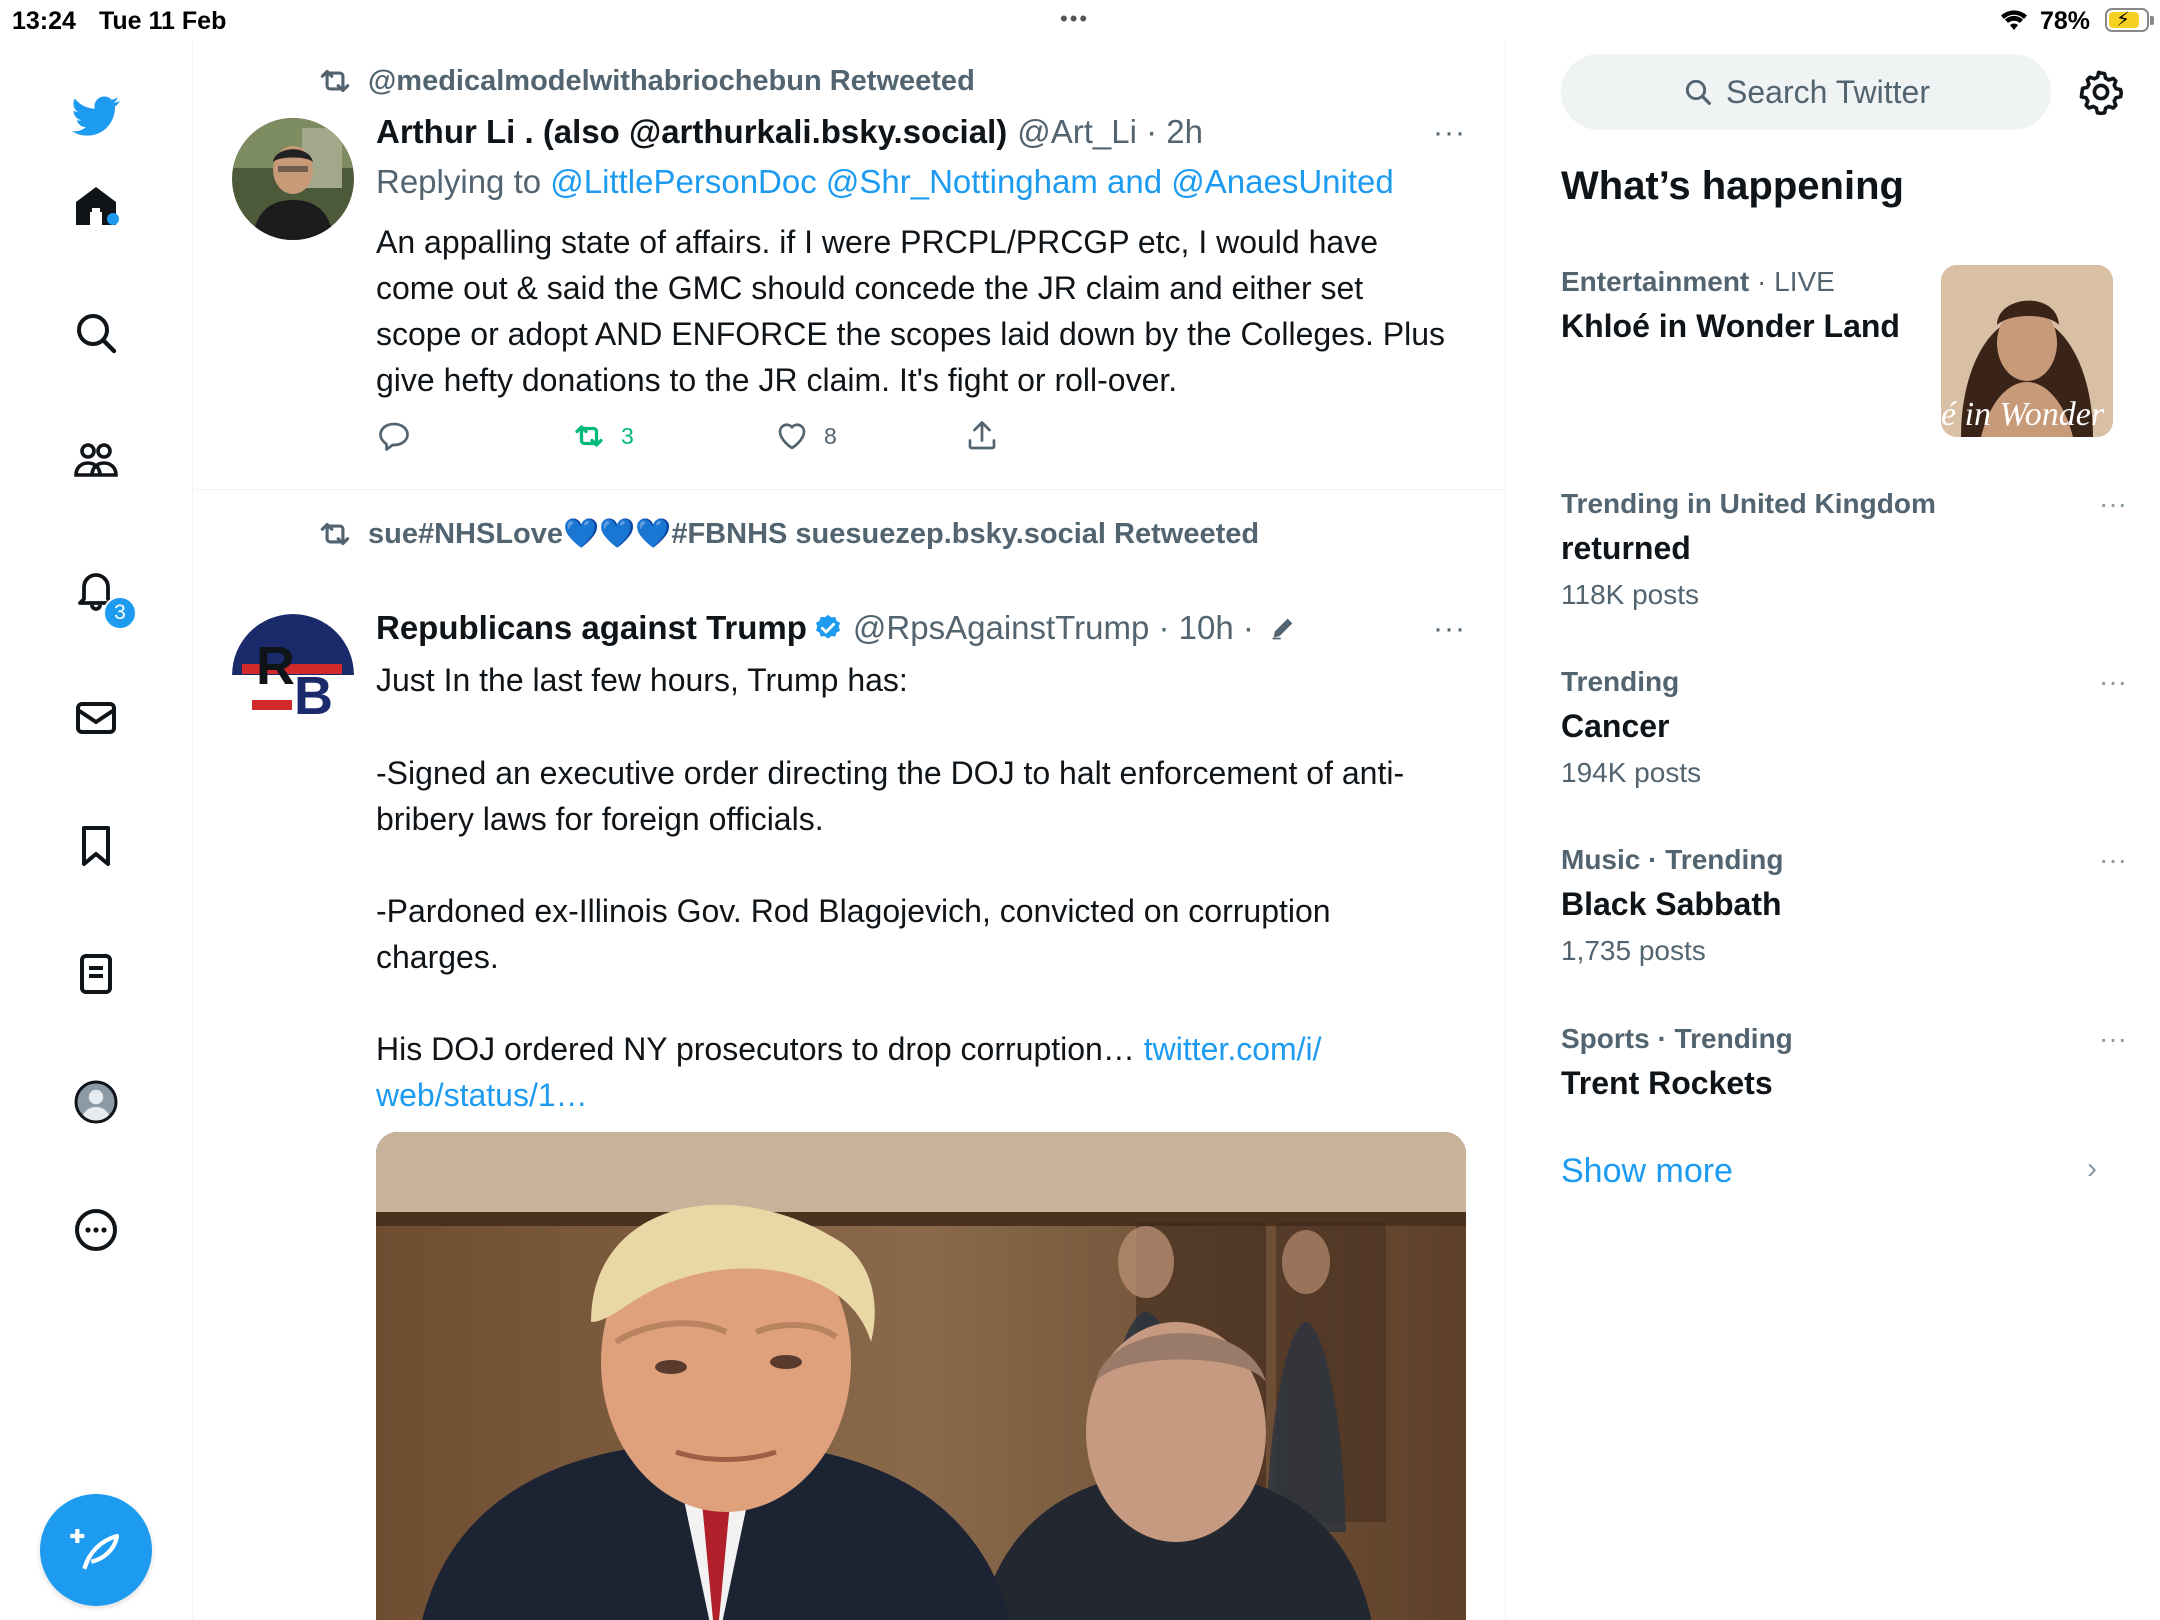 The height and width of the screenshot is (1620, 2160). Describe the element at coordinates (2101, 92) in the screenshot. I see `settings-gear-icon` at that location.